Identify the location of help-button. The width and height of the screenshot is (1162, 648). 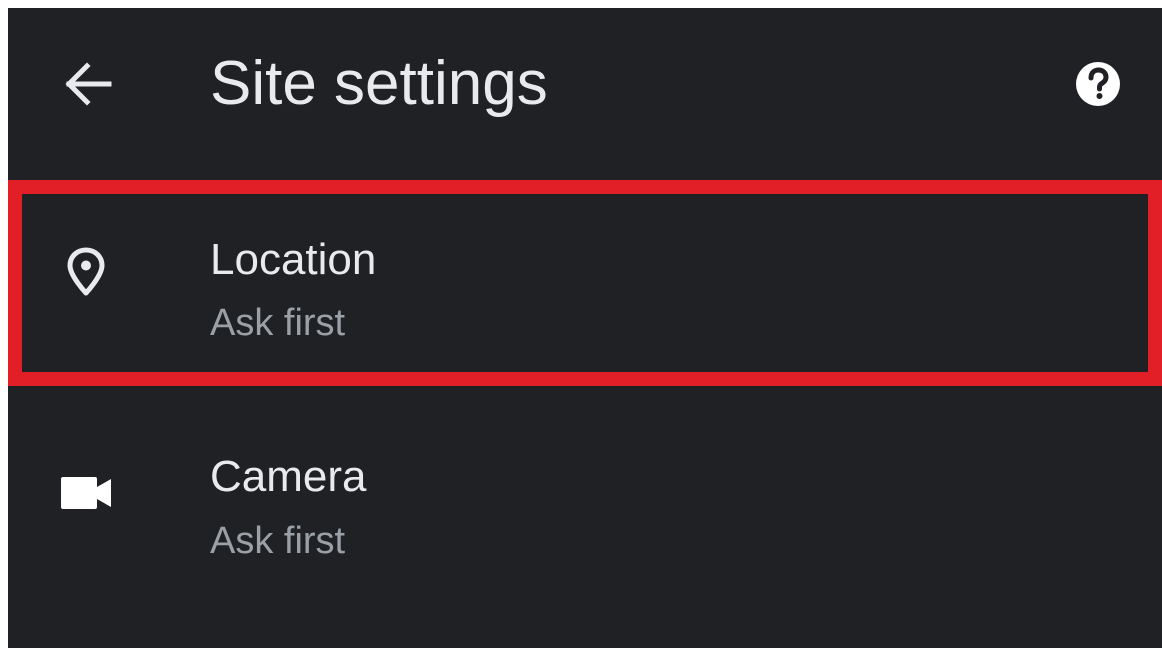
(1098, 84).